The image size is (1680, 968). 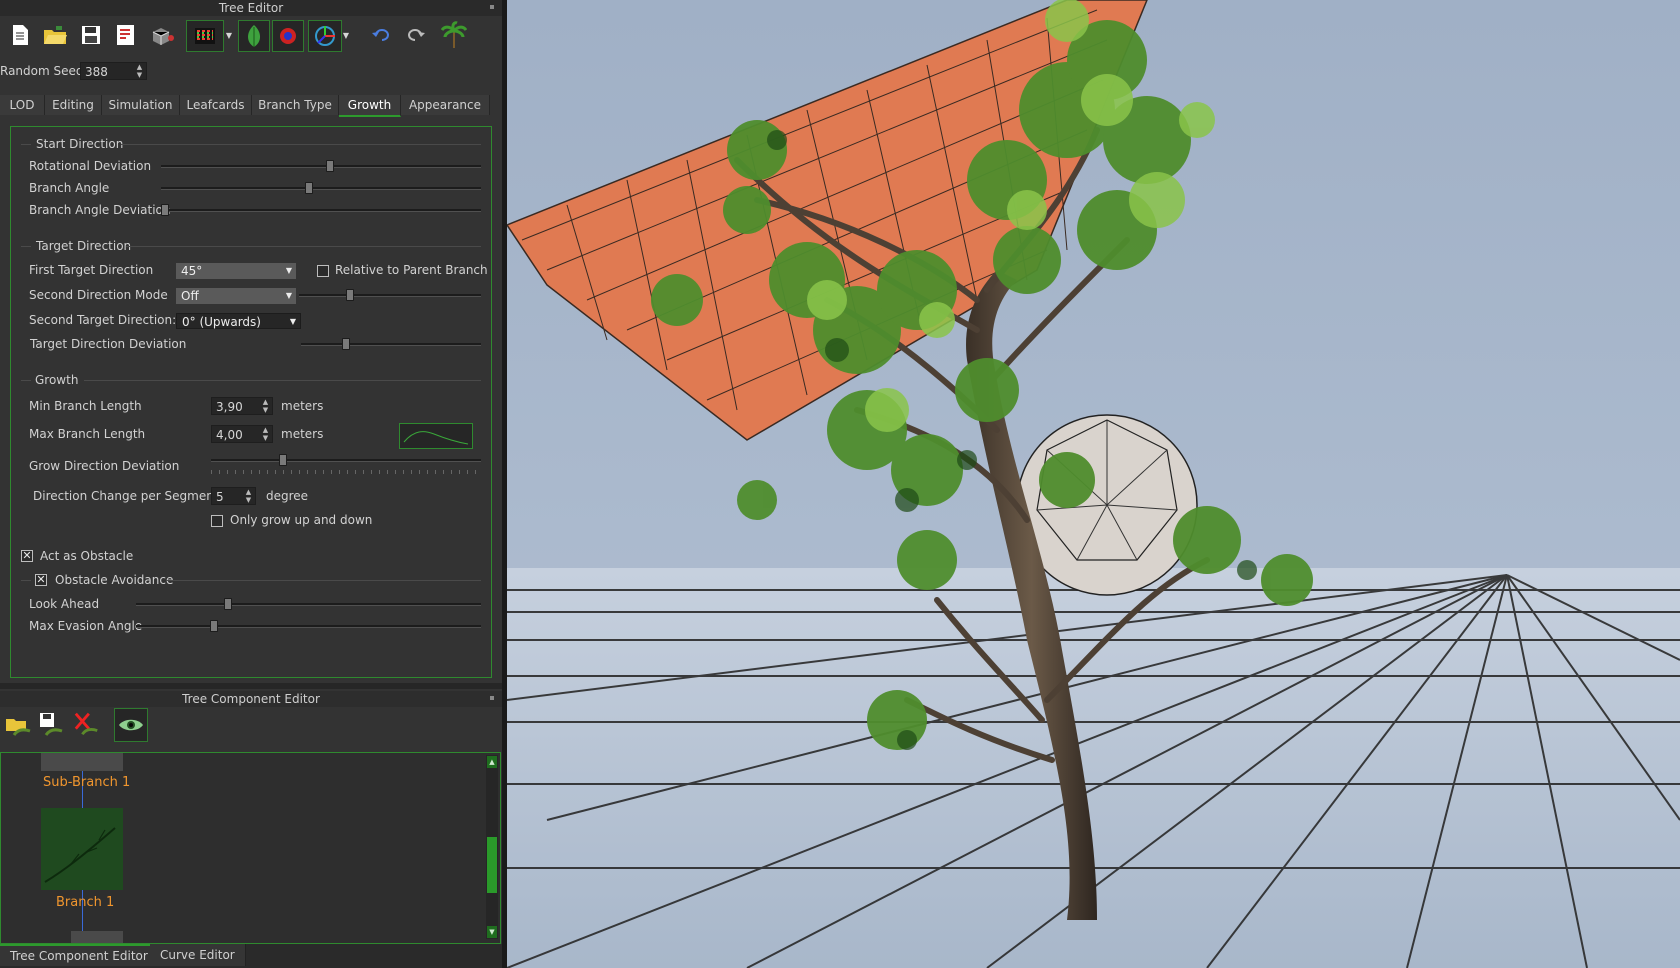 I want to click on second-direction-slider, so click(x=390, y=295).